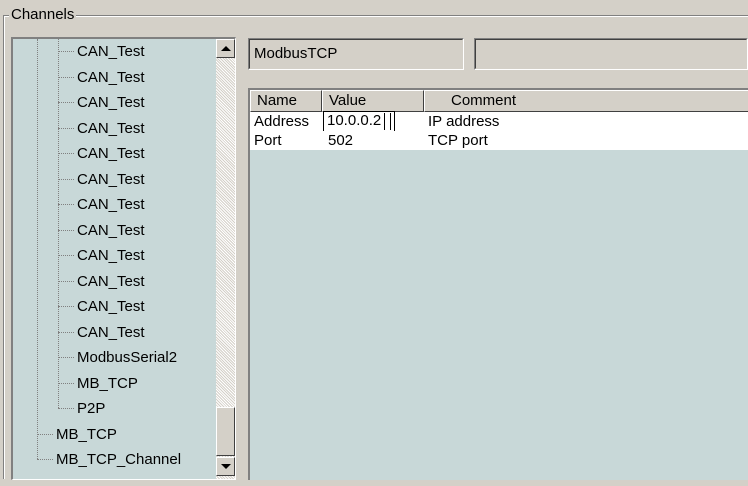 The image size is (748, 486). I want to click on tree-item: P2P, so click(112, 408).